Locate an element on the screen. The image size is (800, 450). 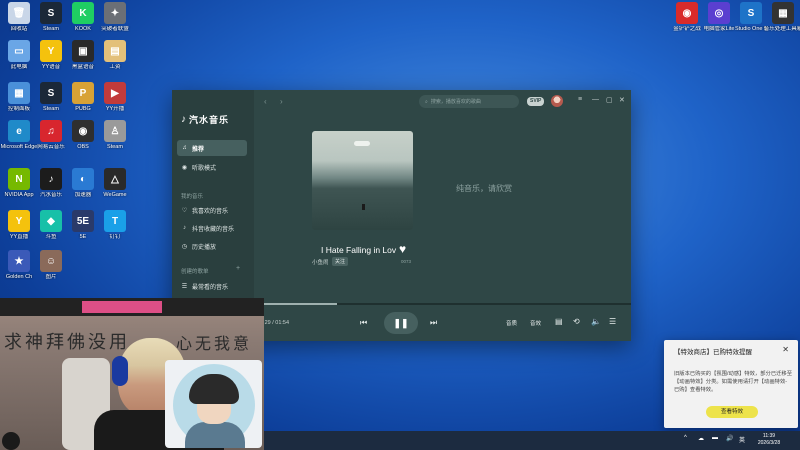
desktop-icon: ▭ 此电脑 is located at coordinates (19, 63).